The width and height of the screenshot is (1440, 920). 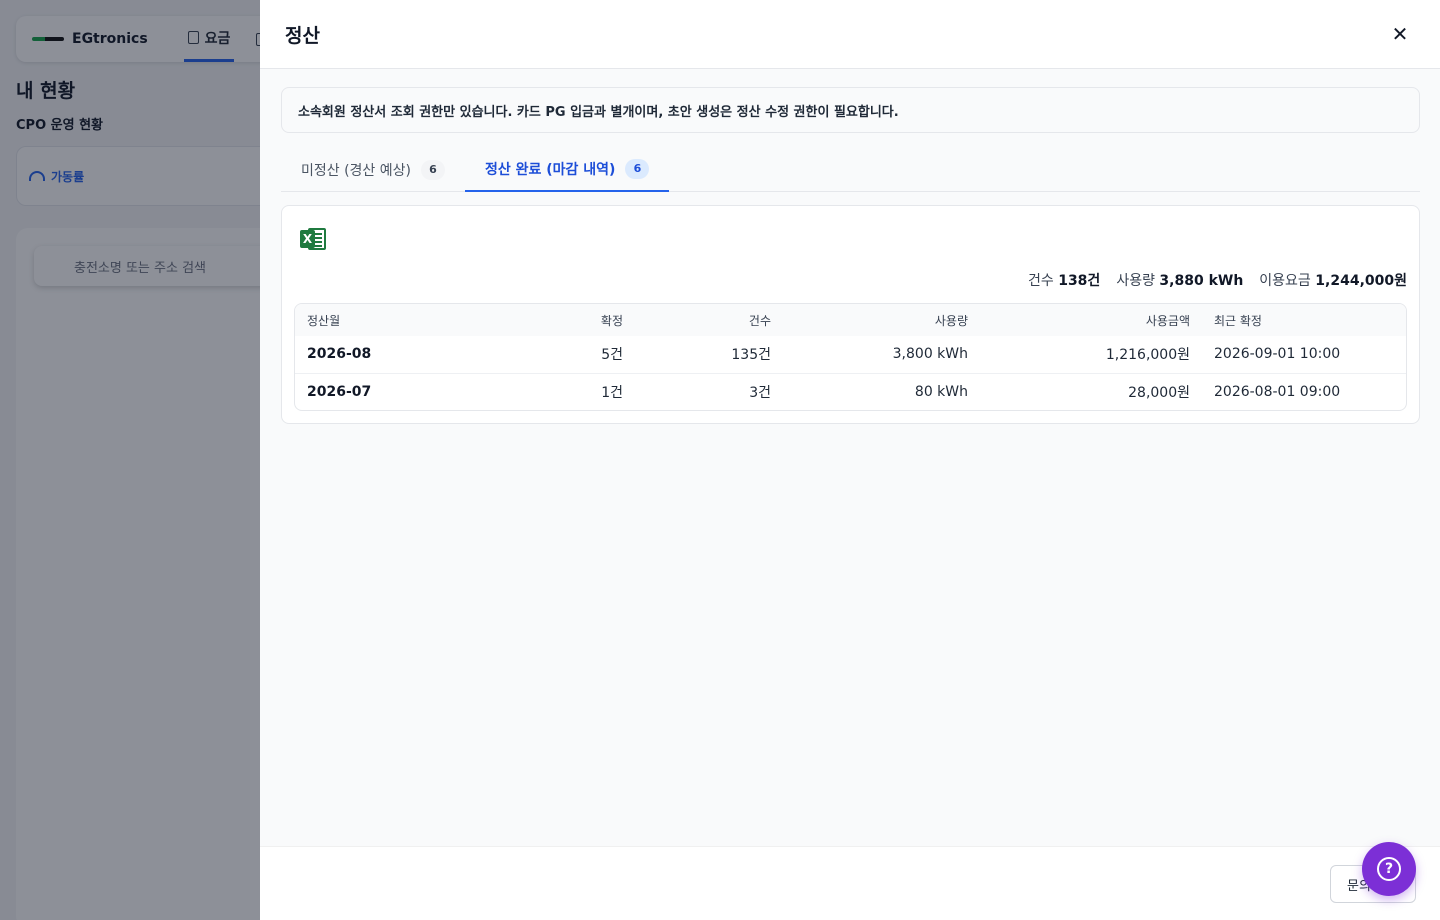 What do you see at coordinates (709, 391) in the screenshot?
I see `cell-count: 3건` at bounding box center [709, 391].